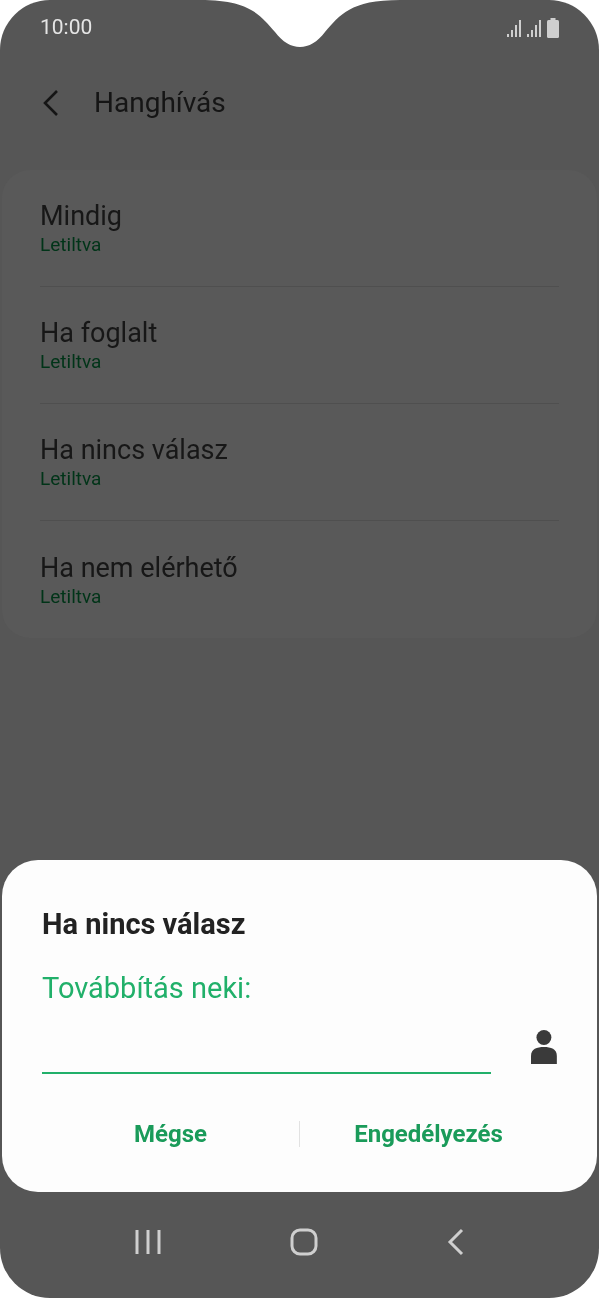 This screenshot has height=1298, width=599. I want to click on item-title: Ha foglalt, so click(99, 333).